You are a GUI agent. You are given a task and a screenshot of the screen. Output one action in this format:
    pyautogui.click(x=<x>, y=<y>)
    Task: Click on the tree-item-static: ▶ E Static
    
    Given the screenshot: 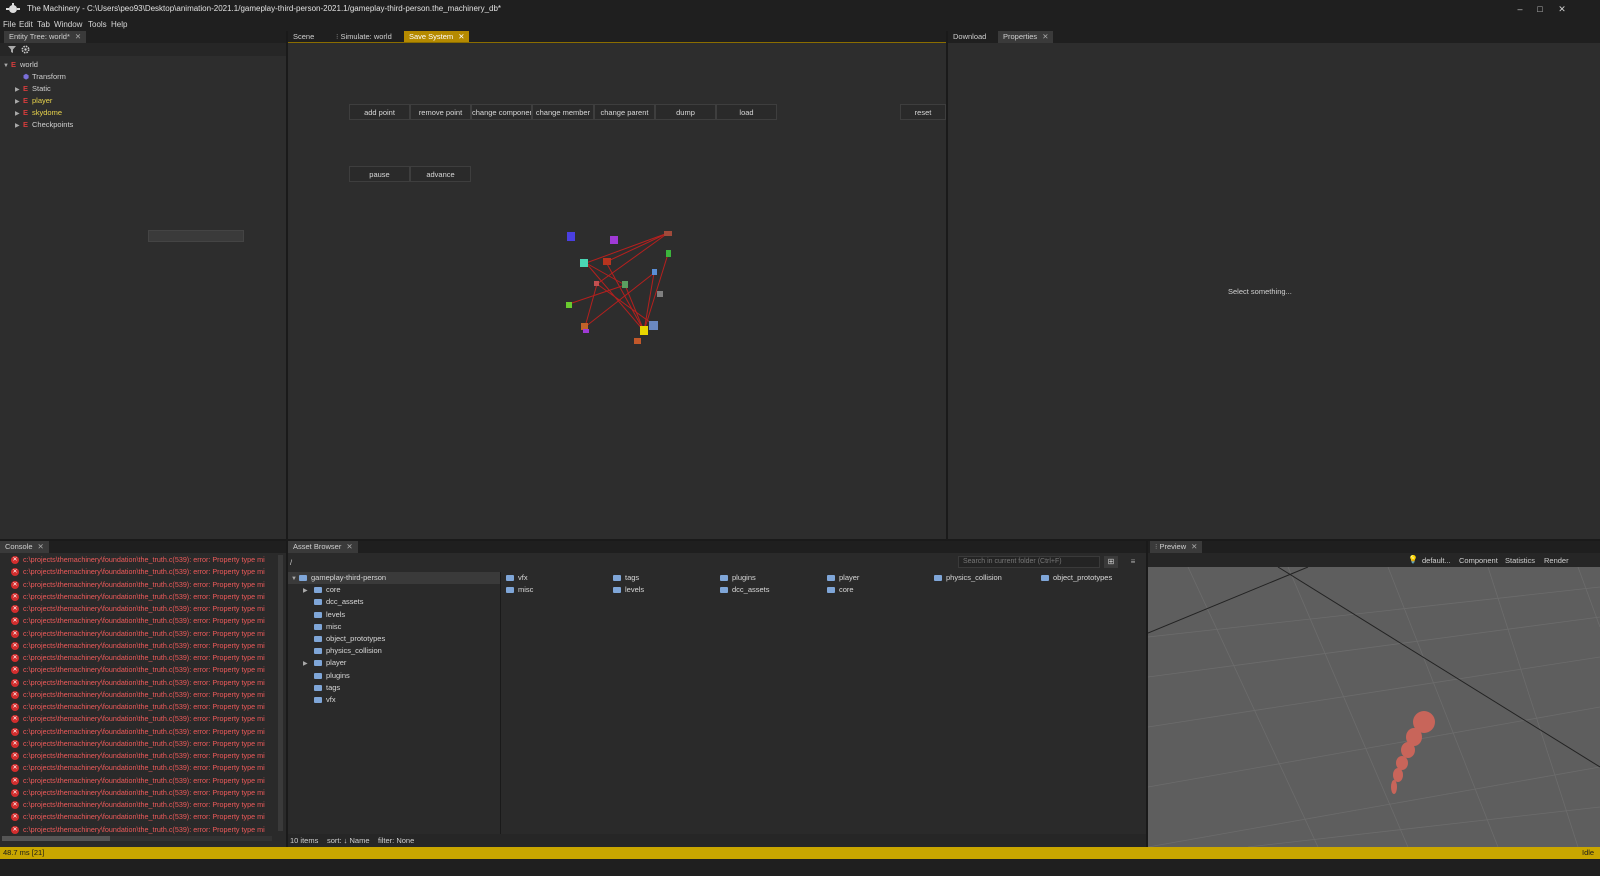 What is the action you would take?
    pyautogui.click(x=33, y=89)
    